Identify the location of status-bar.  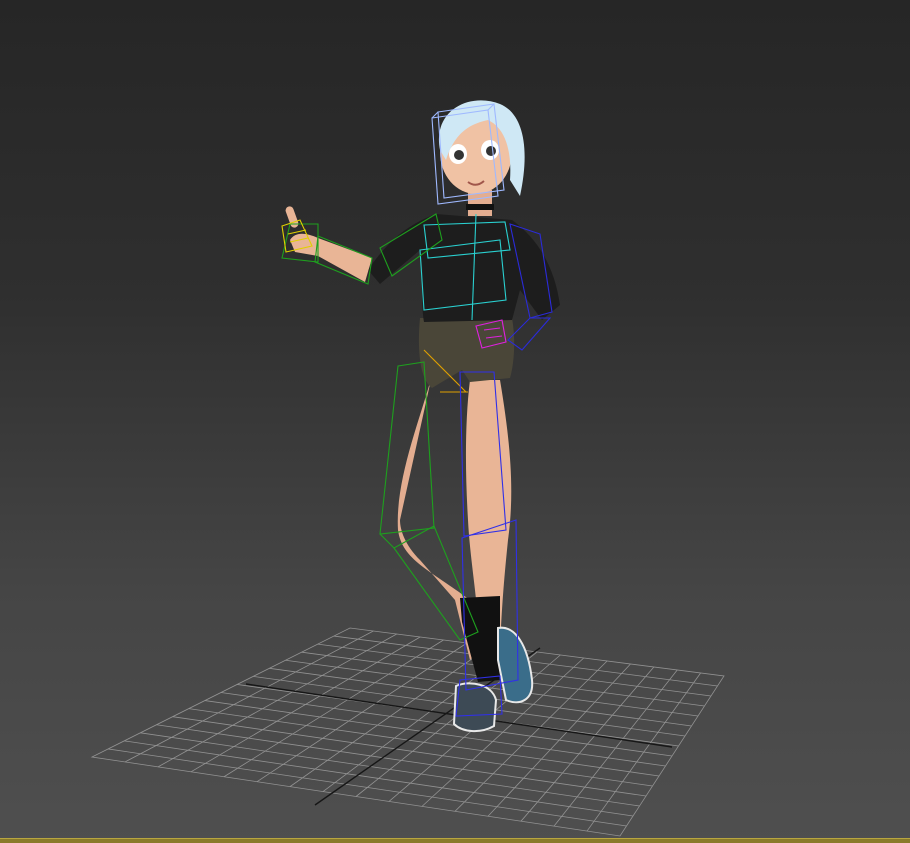
(455, 840).